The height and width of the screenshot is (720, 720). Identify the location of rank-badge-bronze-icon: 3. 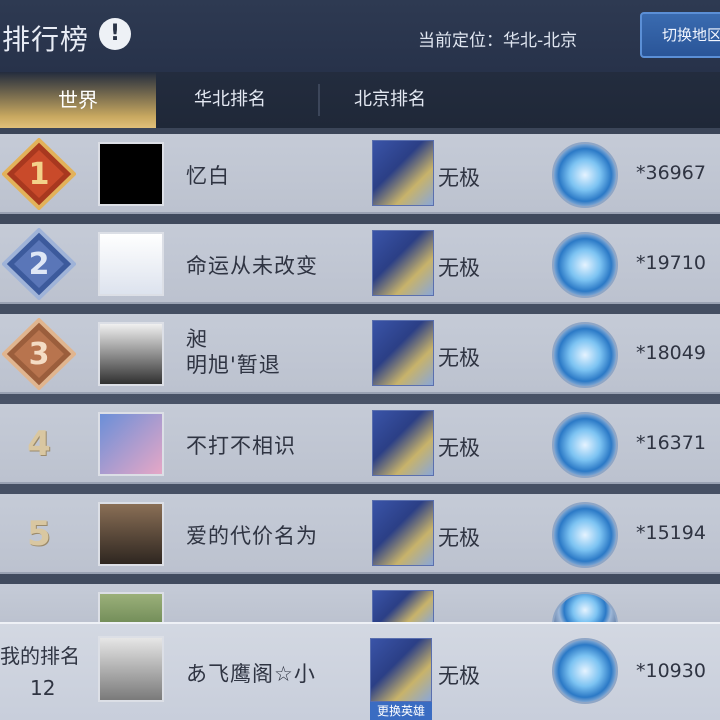
(39, 354).